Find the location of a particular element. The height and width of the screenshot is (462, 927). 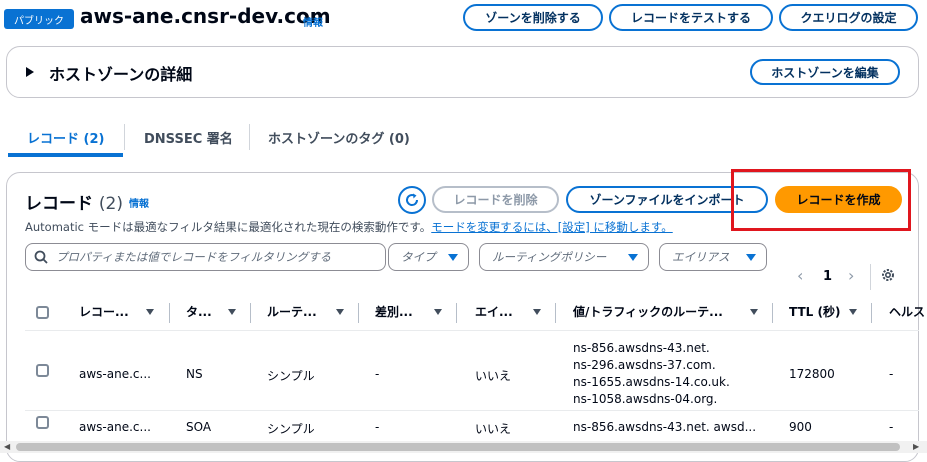

alias-filter-label: エイリアス is located at coordinates (701, 257).